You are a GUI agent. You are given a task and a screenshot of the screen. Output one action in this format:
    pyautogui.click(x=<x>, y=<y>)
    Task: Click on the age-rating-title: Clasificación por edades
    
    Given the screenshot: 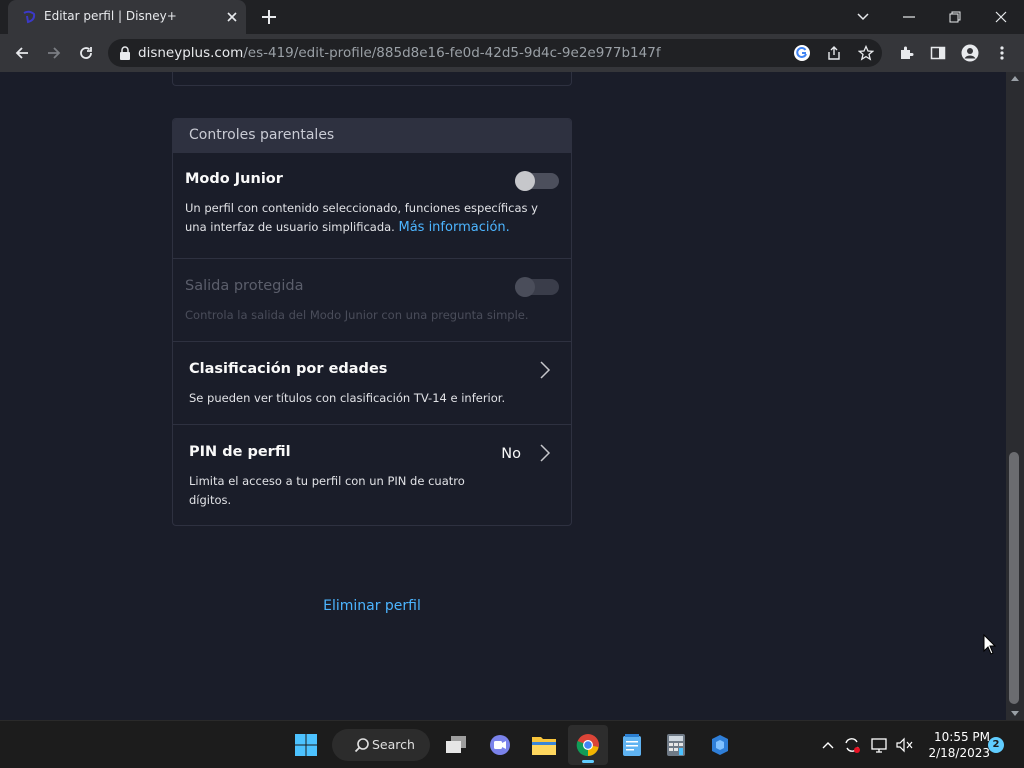 What is the action you would take?
    pyautogui.click(x=288, y=369)
    